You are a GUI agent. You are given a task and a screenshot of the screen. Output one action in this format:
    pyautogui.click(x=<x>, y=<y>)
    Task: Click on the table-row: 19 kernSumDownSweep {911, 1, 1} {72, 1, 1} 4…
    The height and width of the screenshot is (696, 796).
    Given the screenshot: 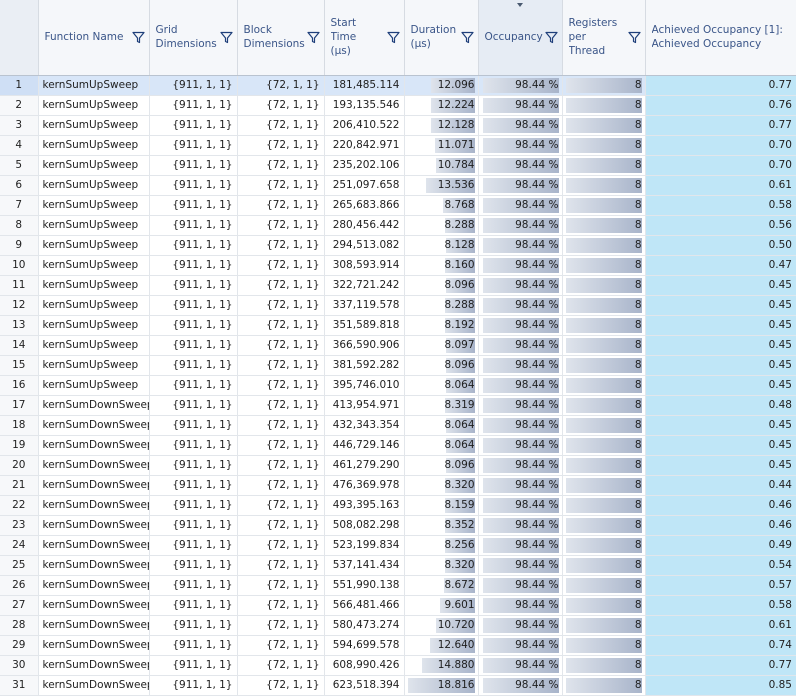 What is the action you would take?
    pyautogui.click(x=398, y=445)
    